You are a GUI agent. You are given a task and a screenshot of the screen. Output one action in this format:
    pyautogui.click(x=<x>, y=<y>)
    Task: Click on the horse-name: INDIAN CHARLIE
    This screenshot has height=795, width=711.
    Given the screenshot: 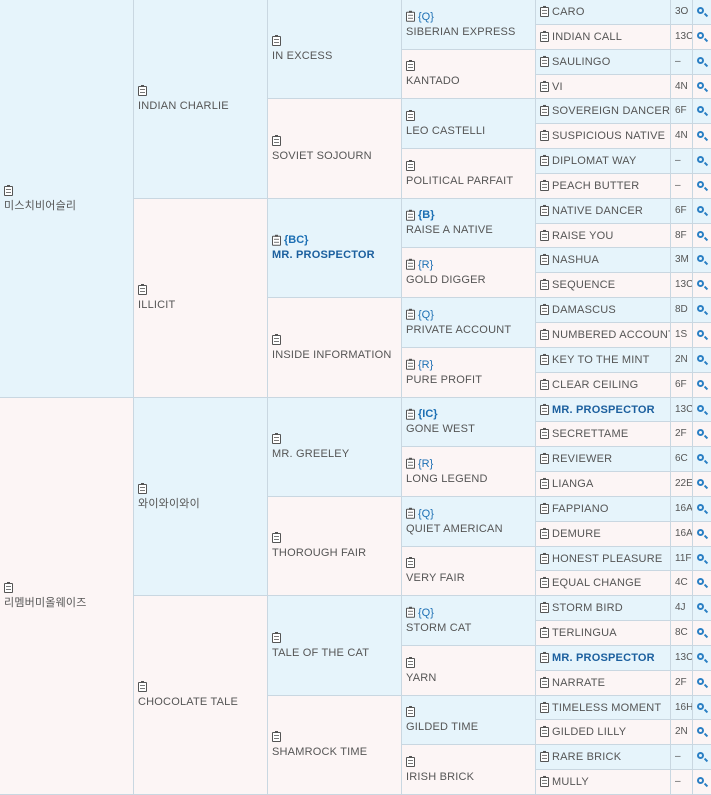 What is the action you would take?
    pyautogui.click(x=201, y=106)
    